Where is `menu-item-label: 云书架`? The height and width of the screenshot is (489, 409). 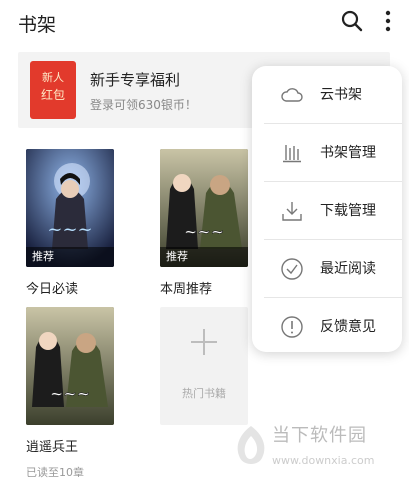 menu-item-label: 云书架 is located at coordinates (341, 95).